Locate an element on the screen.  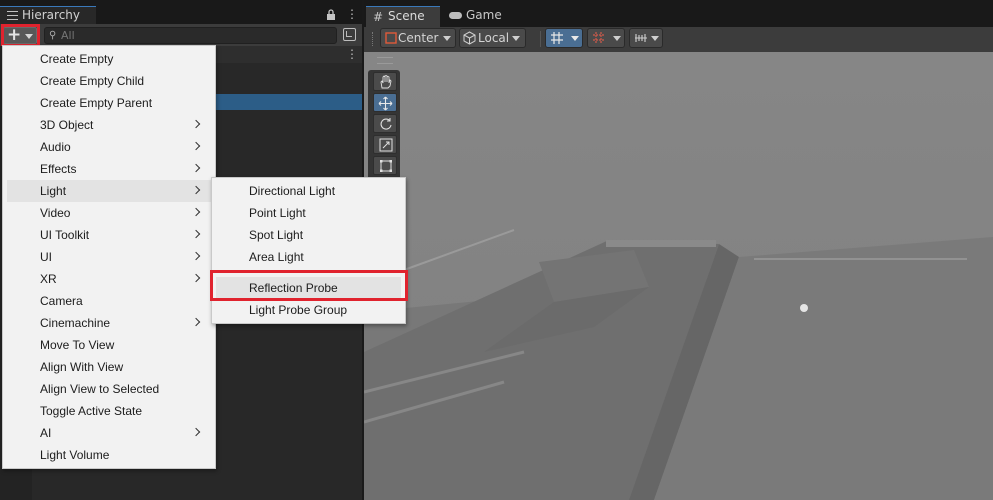
move-icon is located at coordinates (385, 103).